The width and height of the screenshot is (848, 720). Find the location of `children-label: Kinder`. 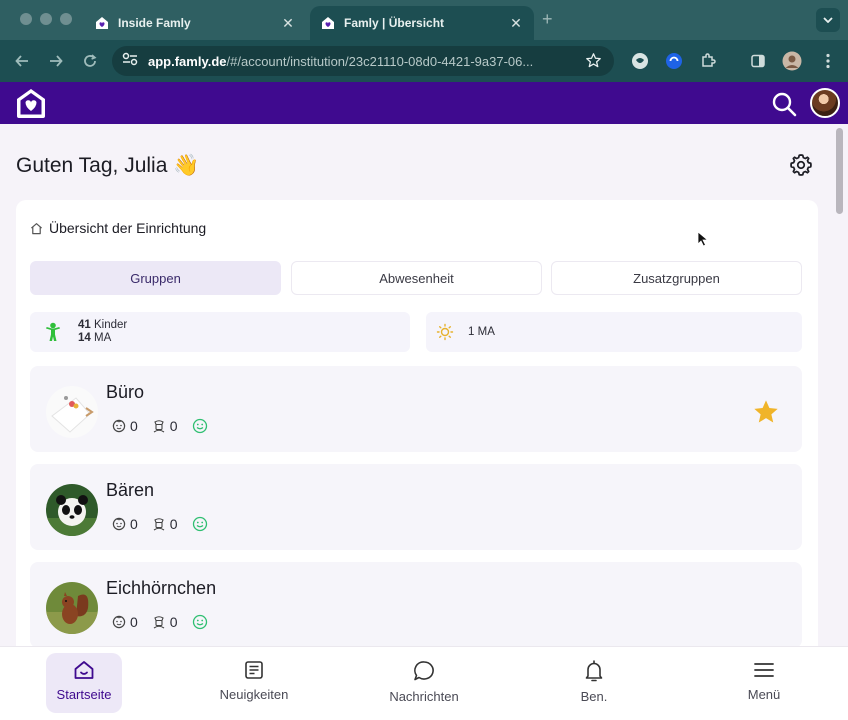

children-label: Kinder is located at coordinates (111, 325).